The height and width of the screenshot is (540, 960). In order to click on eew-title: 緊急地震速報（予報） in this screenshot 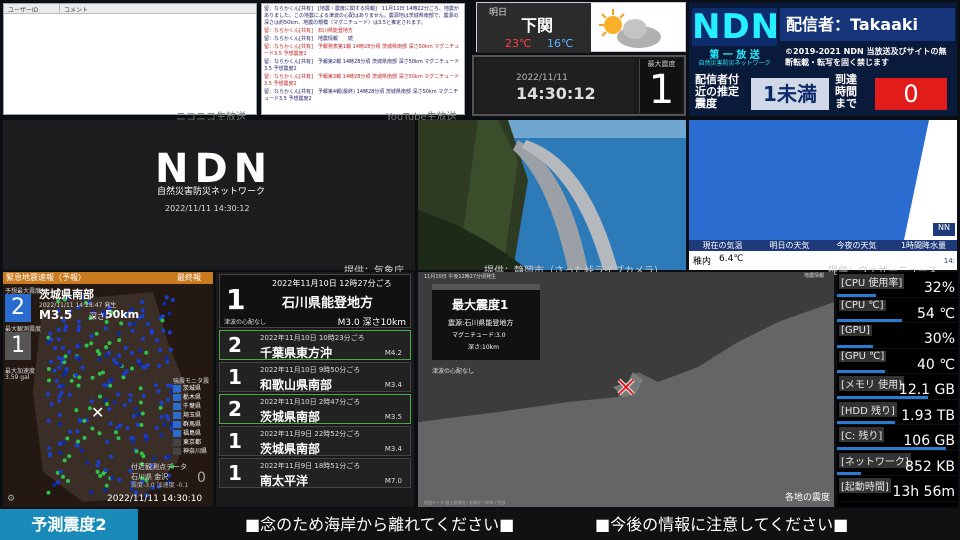, I will do `click(46, 277)`.